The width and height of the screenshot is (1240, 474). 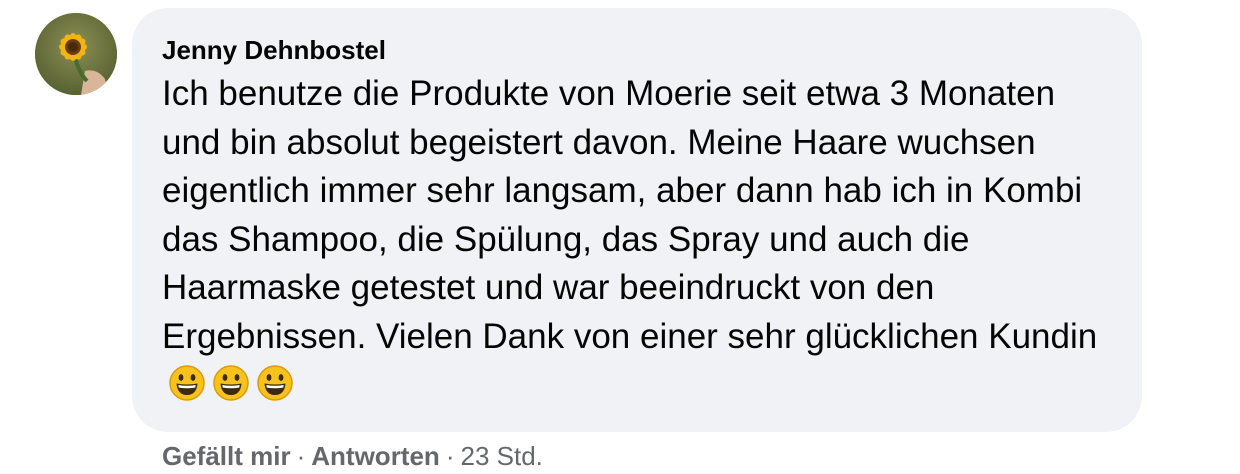 I want to click on emoji-group, so click(x=231, y=383).